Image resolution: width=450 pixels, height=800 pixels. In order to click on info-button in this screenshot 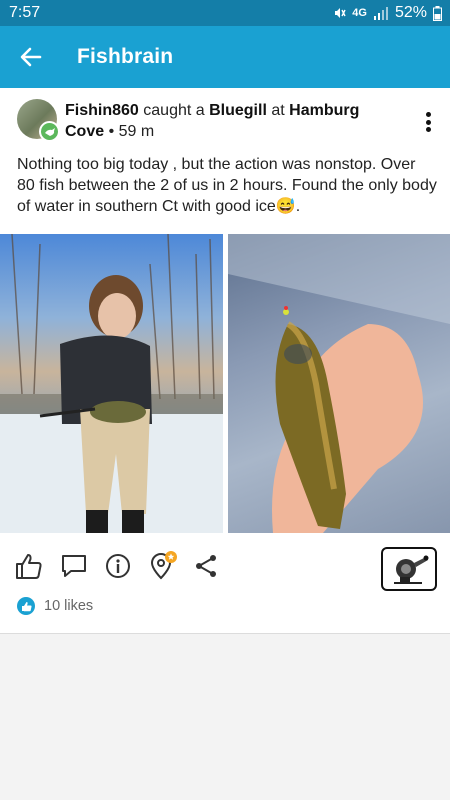, I will do `click(118, 566)`.